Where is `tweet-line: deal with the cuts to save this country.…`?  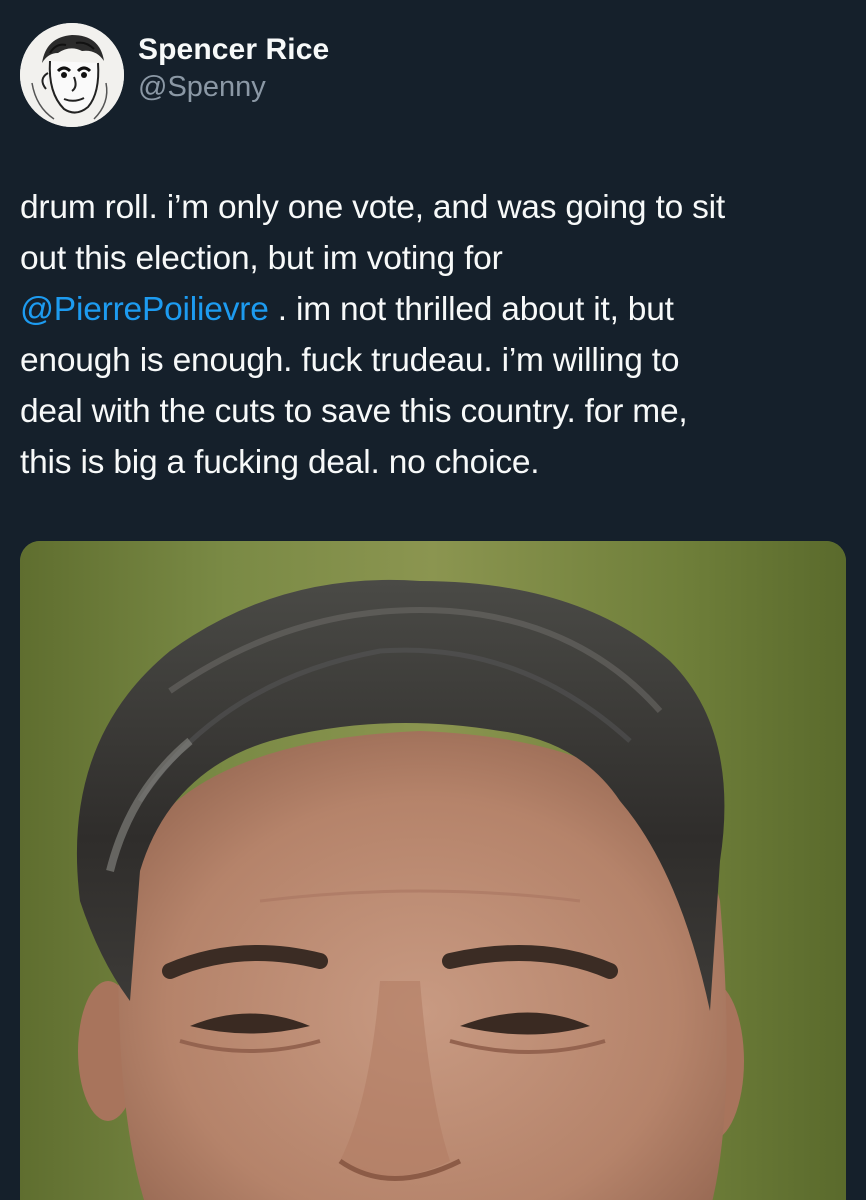
tweet-line: deal with the cuts to save this country.… is located at coordinates (354, 411).